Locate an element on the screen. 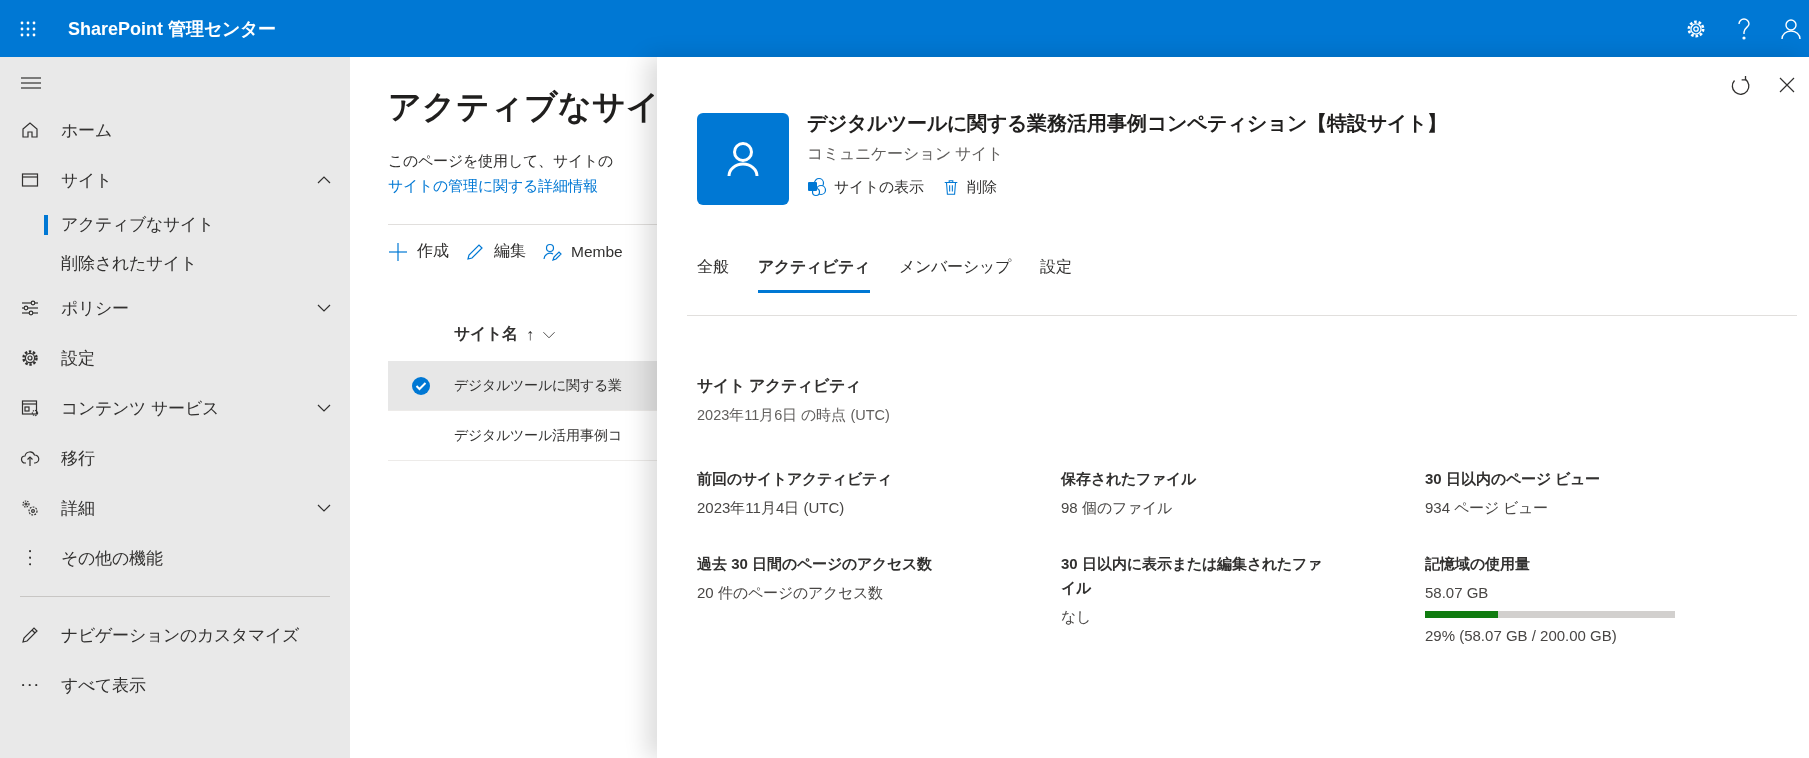 The height and width of the screenshot is (758, 1809). plus-icon is located at coordinates (398, 251).